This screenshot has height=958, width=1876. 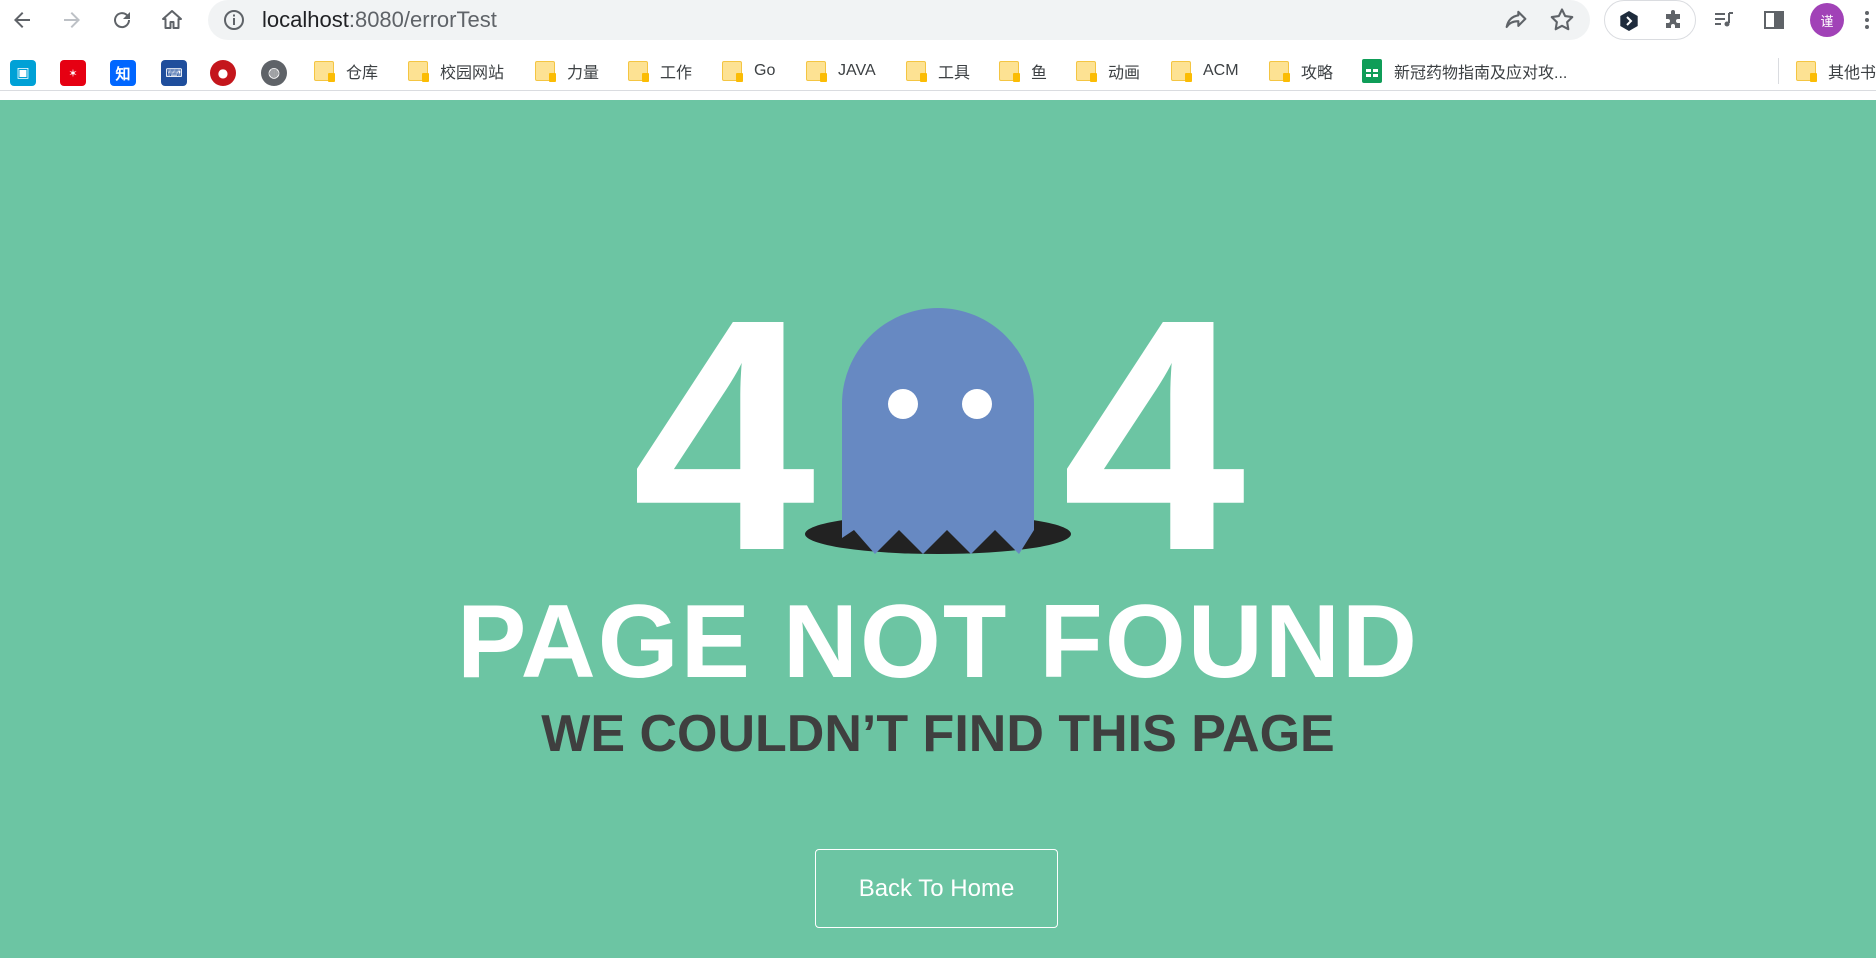 I want to click on digit-left: 4, so click(x=724, y=434).